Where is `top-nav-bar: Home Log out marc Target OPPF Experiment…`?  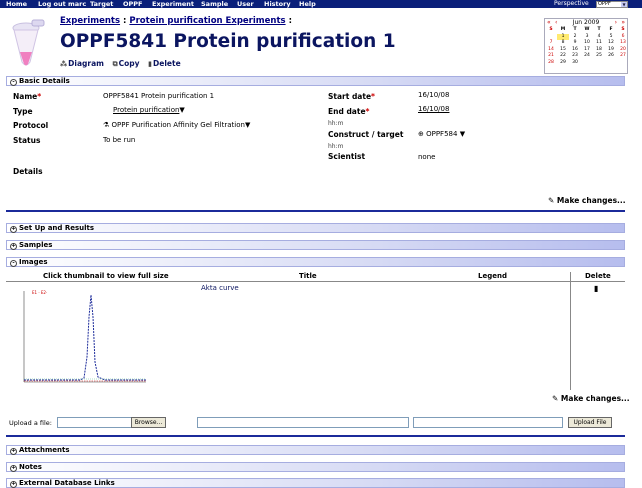 top-nav-bar: Home Log out marc Target OPPF Experiment… is located at coordinates (321, 4).